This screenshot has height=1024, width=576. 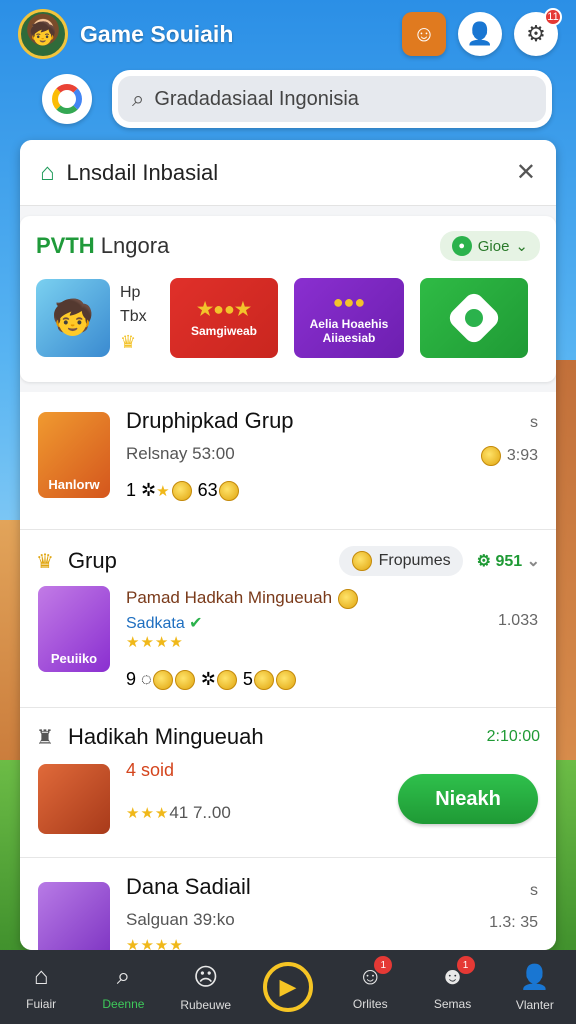 What do you see at coordinates (461, 246) in the screenshot?
I see `chat-icon: ●` at bounding box center [461, 246].